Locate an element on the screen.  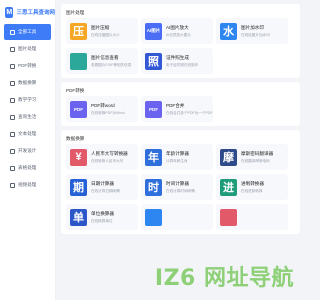
tool-icon: 单 is located at coordinates (78, 217).